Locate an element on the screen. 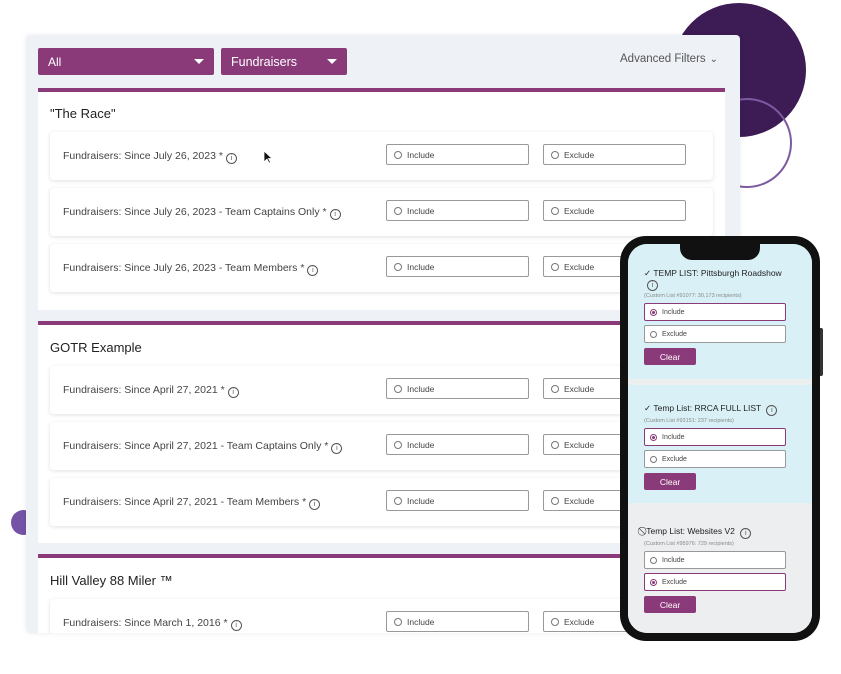 The width and height of the screenshot is (841, 674). section-title: "The Race" is located at coordinates (83, 113).